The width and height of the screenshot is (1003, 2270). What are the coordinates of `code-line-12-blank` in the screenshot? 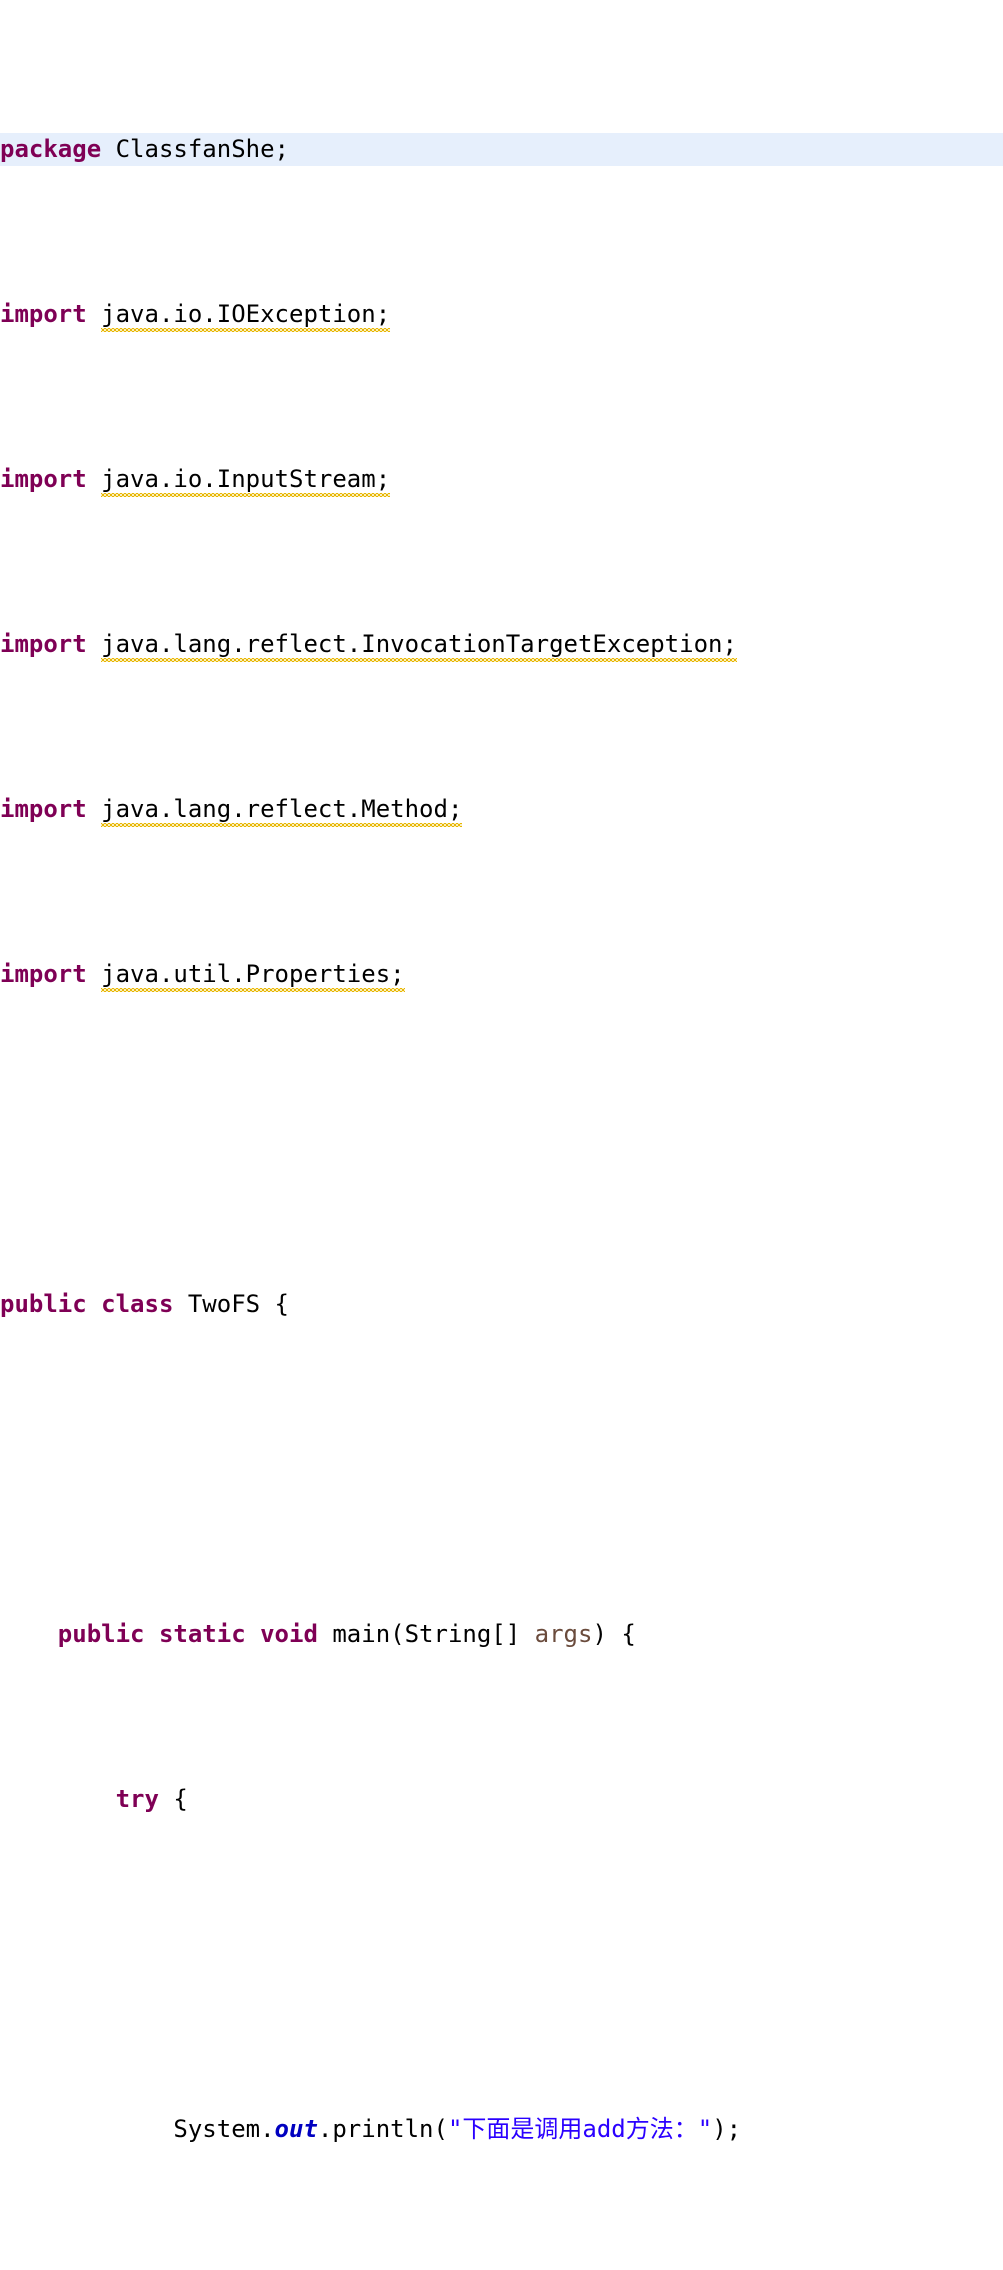 It's located at (501, 1964).